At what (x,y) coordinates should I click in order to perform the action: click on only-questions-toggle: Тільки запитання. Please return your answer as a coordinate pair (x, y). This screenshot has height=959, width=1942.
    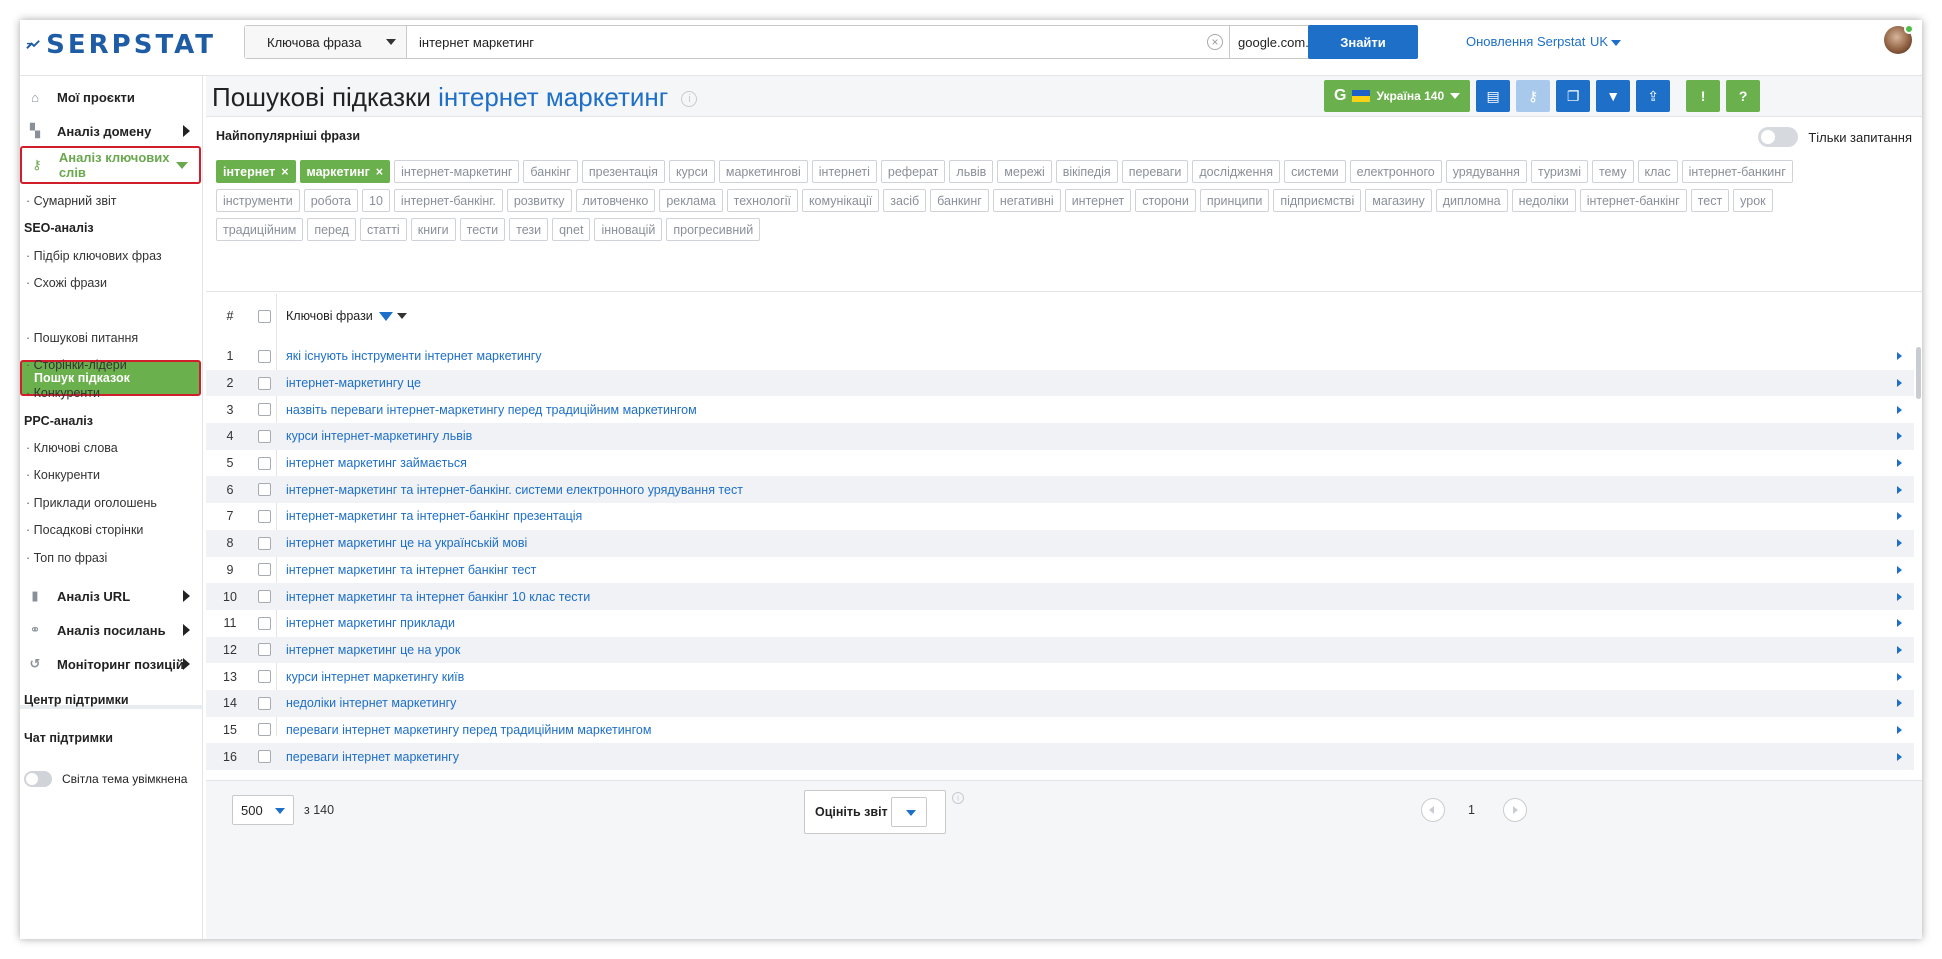
    Looking at the image, I should click on (1835, 137).